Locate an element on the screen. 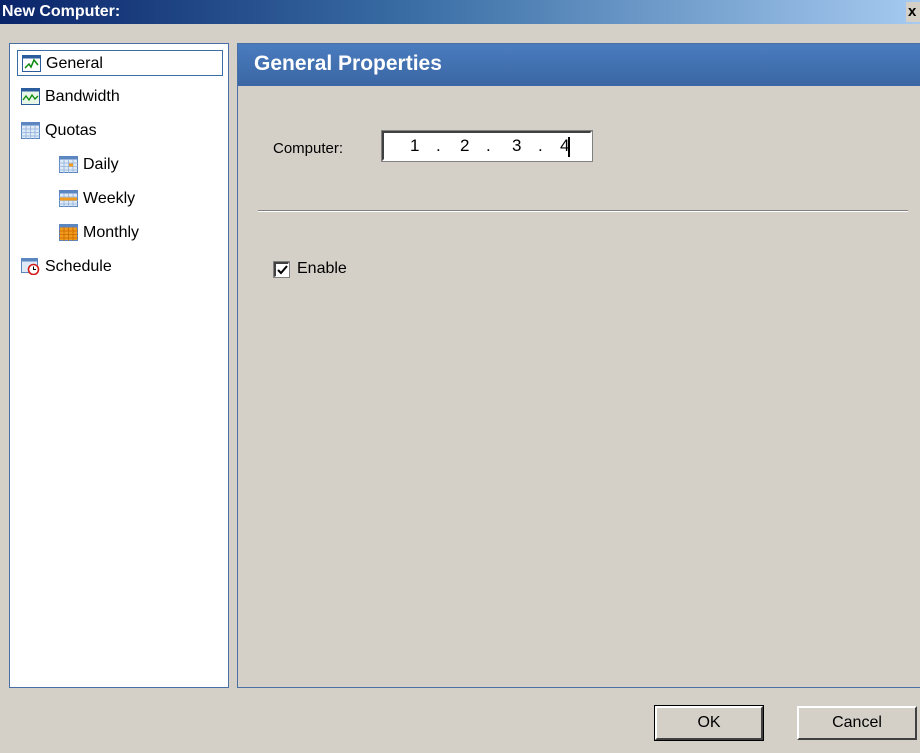 The height and width of the screenshot is (753, 920). cancel-button: Cancel is located at coordinates (857, 723).